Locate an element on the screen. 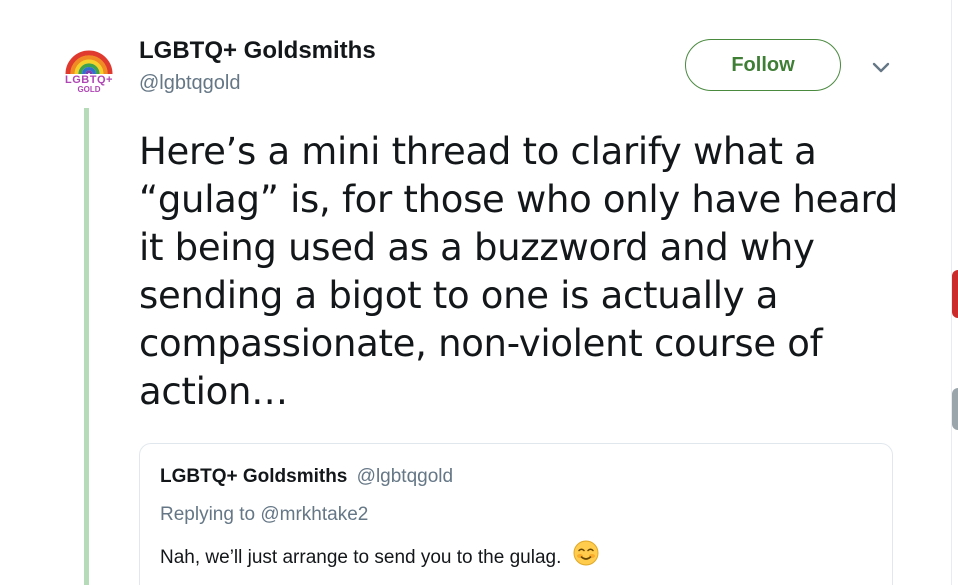 This screenshot has height=585, width=958. quoted-handle: @lgbtqgold is located at coordinates (405, 476).